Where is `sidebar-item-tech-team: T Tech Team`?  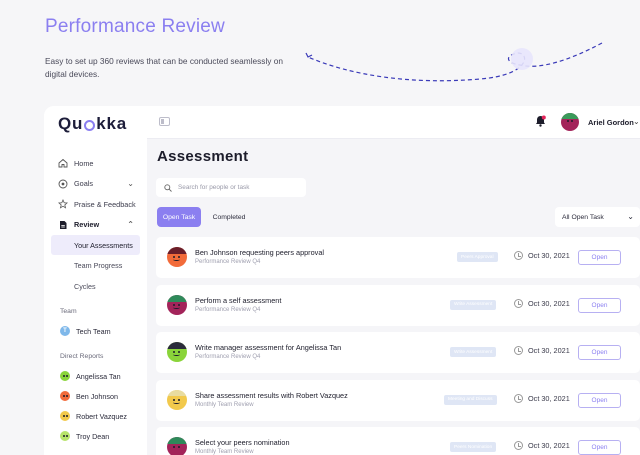 sidebar-item-tech-team: T Tech Team is located at coordinates (95, 331).